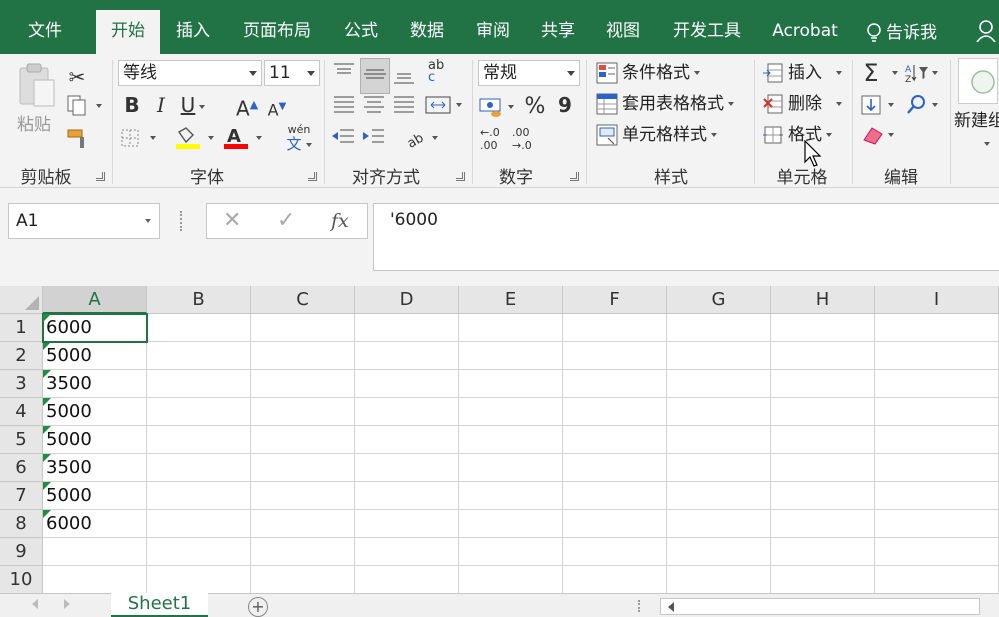 The width and height of the screenshot is (999, 617). Describe the element at coordinates (526, 139) in the screenshot. I see `decrease-decimal-button: .00 →.0` at that location.